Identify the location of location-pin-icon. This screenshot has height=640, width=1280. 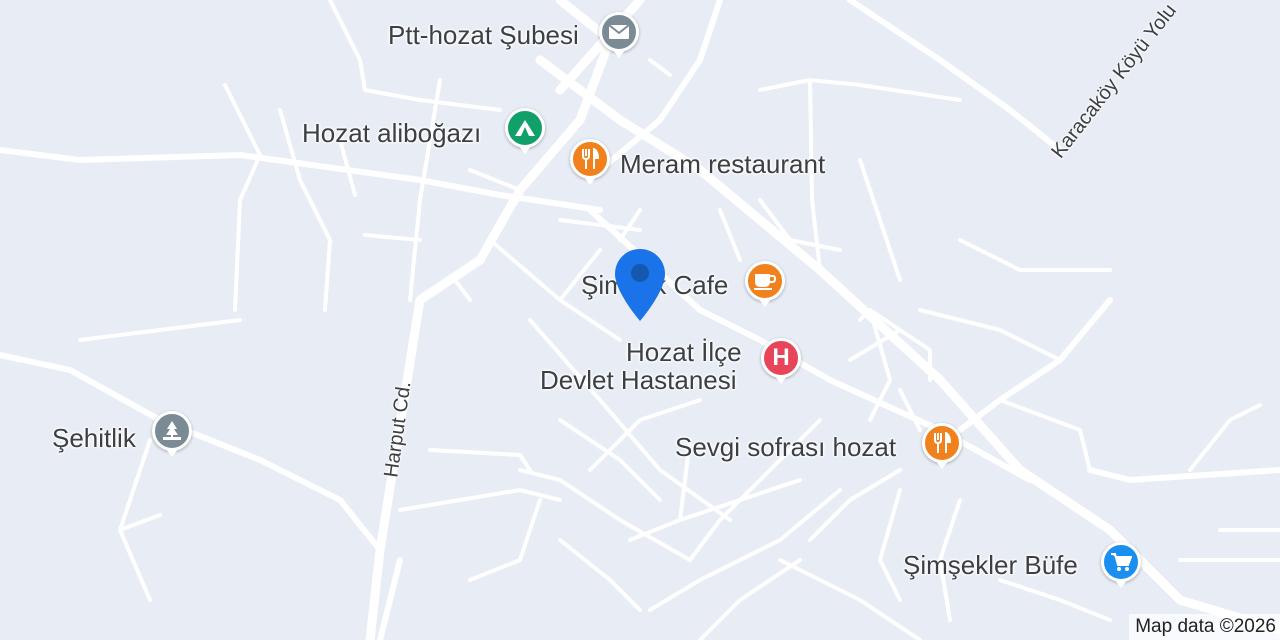
(640, 287).